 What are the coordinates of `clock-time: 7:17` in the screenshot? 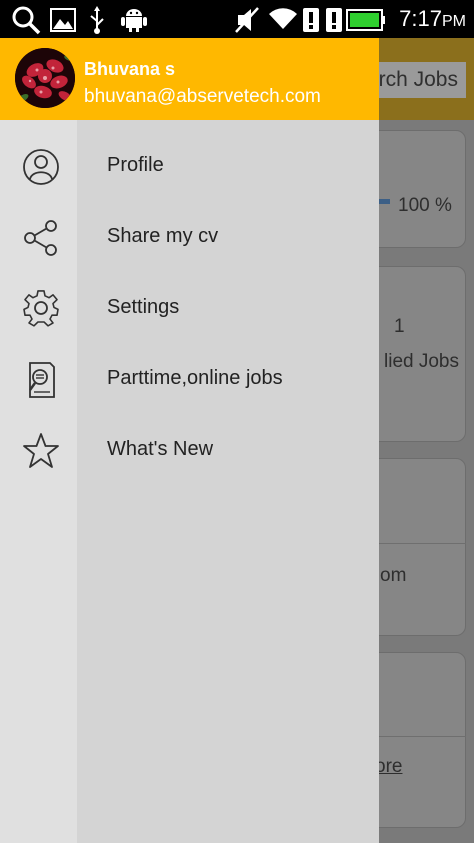 It's located at (420, 18).